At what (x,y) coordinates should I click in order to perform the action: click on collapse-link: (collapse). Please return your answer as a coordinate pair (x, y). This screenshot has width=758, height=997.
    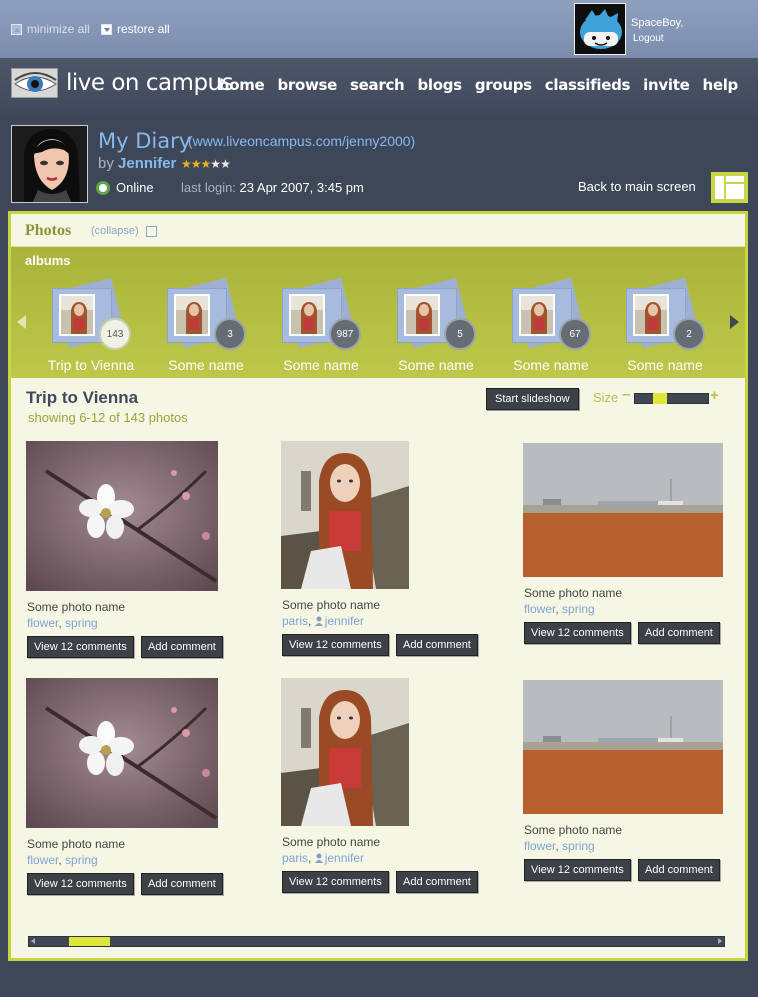
    Looking at the image, I should click on (115, 231).